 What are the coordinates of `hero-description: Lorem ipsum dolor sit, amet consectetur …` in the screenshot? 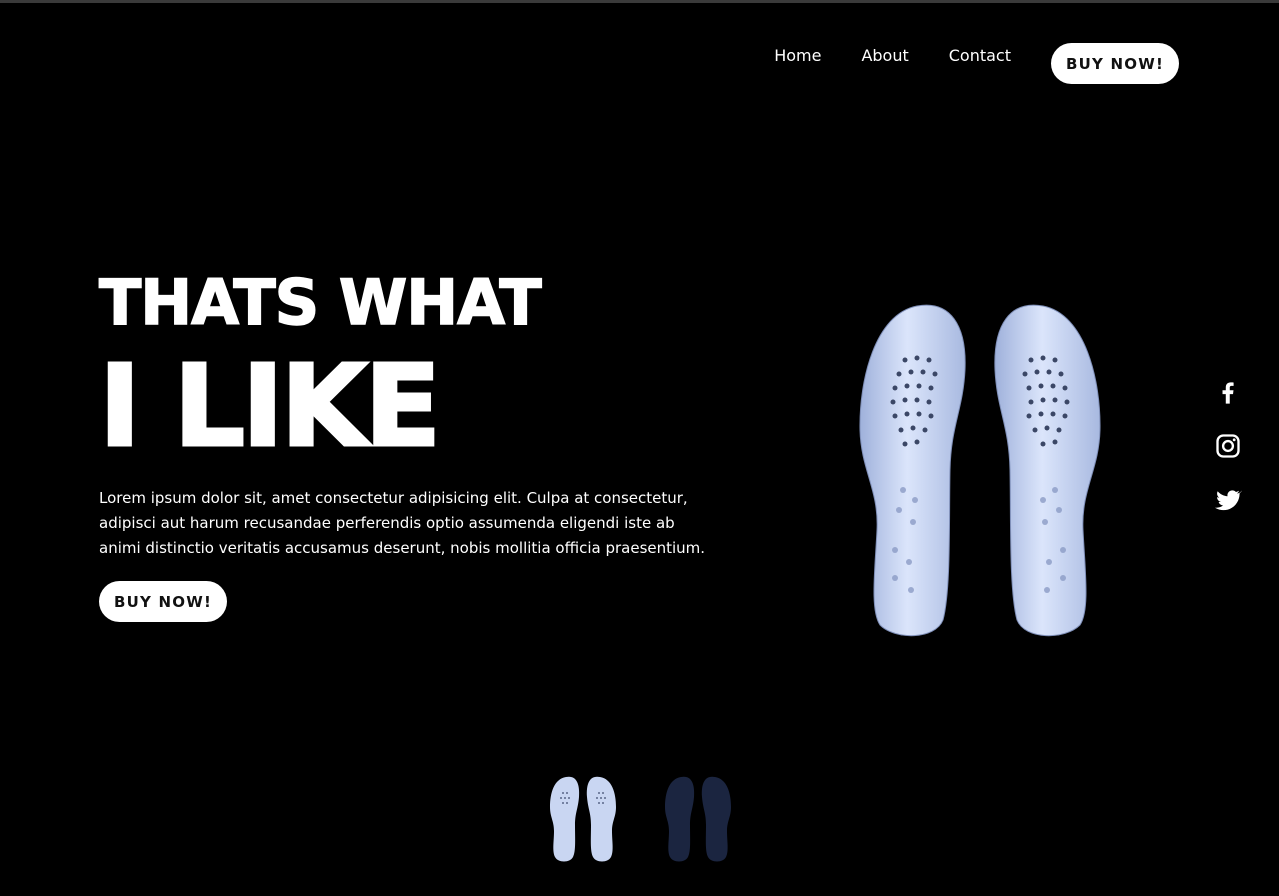 It's located at (402, 523).